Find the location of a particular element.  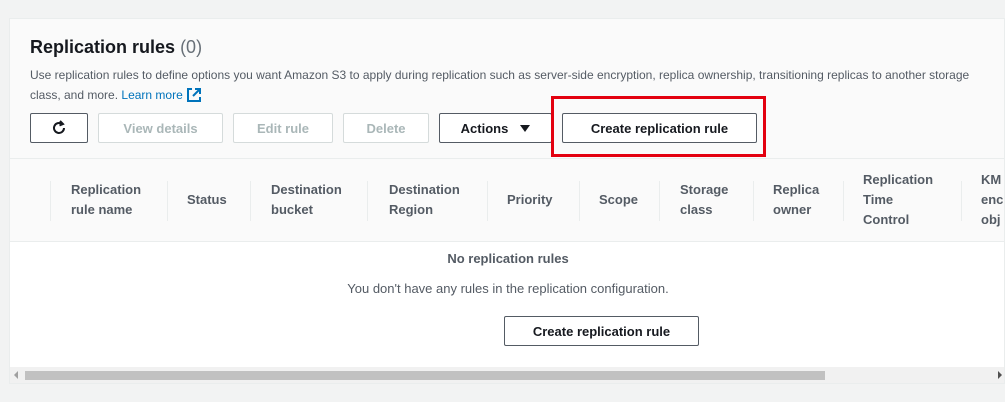

column-header: Status is located at coordinates (207, 200).